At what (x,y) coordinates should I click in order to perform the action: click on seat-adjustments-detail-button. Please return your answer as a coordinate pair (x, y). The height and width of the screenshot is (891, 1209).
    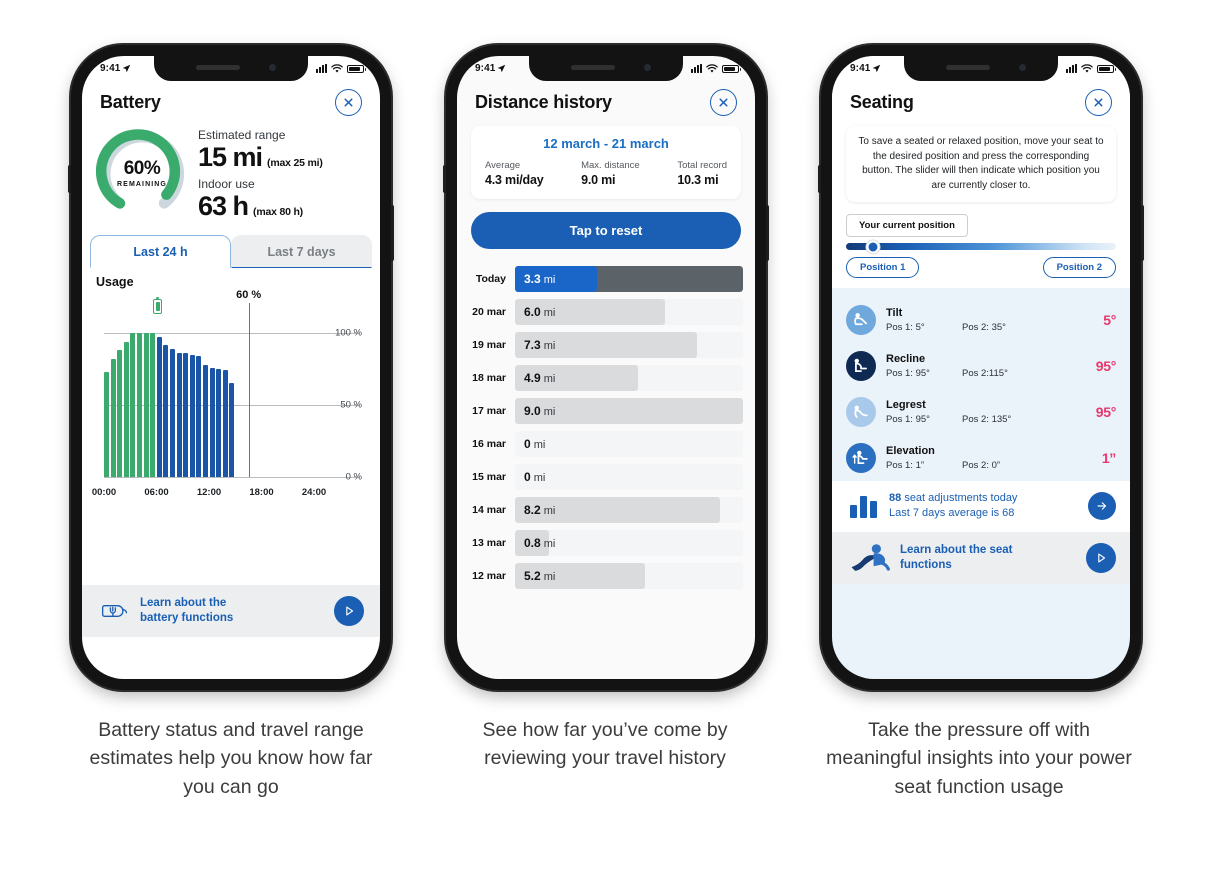
    Looking at the image, I should click on (1102, 506).